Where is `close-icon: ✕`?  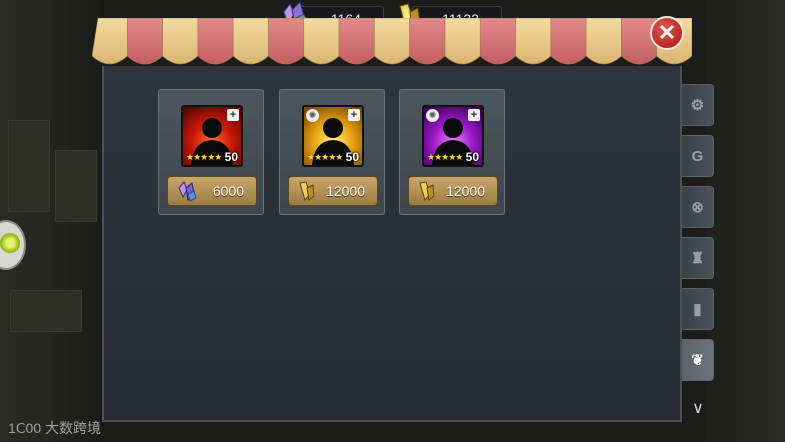 close-icon: ✕ is located at coordinates (667, 32).